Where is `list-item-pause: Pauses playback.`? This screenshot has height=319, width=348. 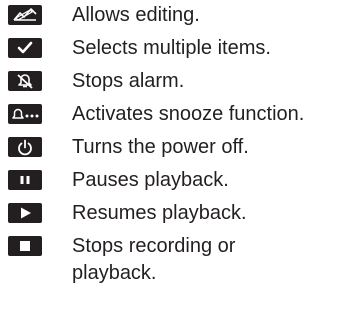 list-item-pause: Pauses playback. is located at coordinates (174, 180).